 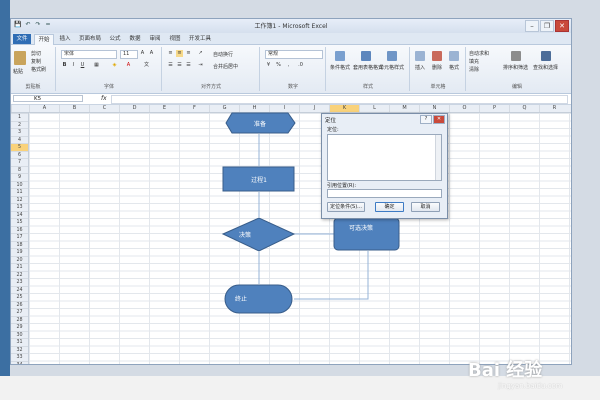 I want to click on dialog-title: 定位, so click(x=331, y=121).